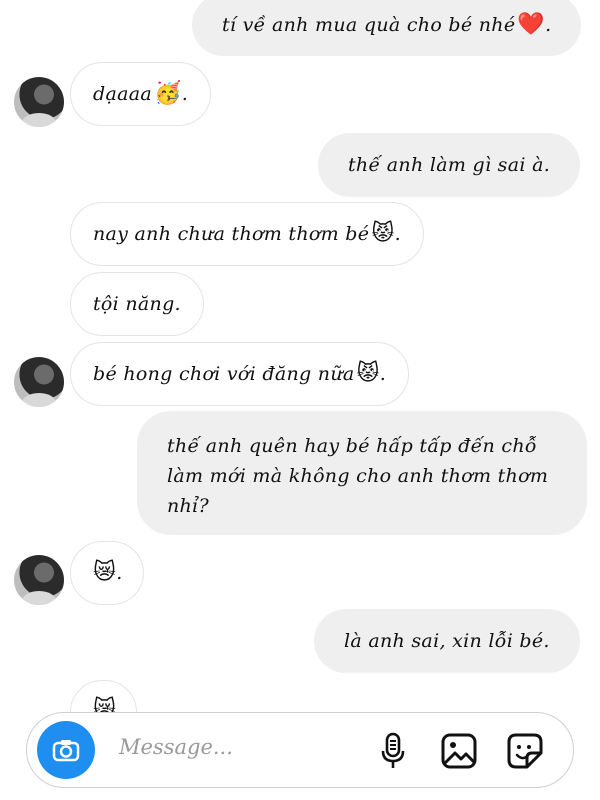 Image resolution: width=600 pixels, height=800 pixels. I want to click on message-text: là anh sai, xin lỗi bé., so click(447, 641).